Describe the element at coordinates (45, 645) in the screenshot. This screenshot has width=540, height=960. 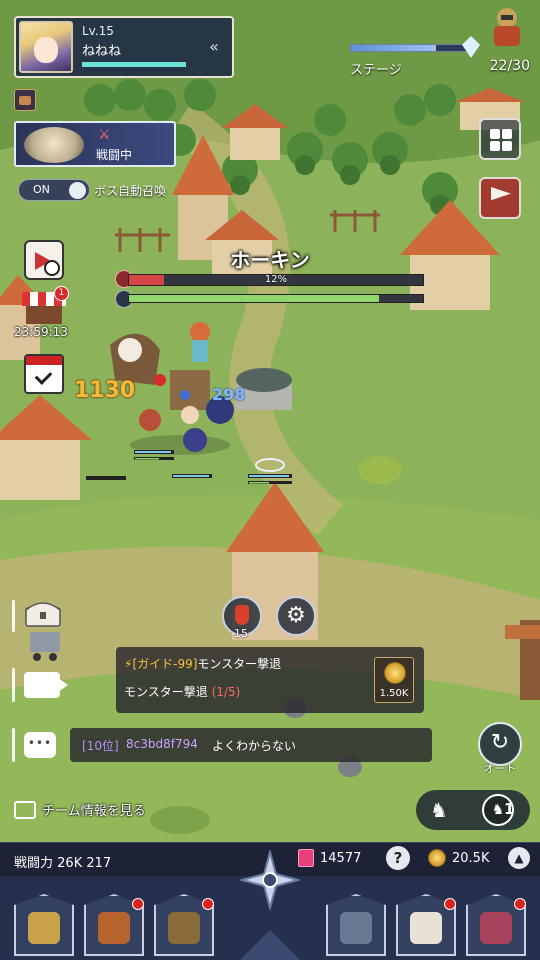
I see `mine-cart-icon` at that location.